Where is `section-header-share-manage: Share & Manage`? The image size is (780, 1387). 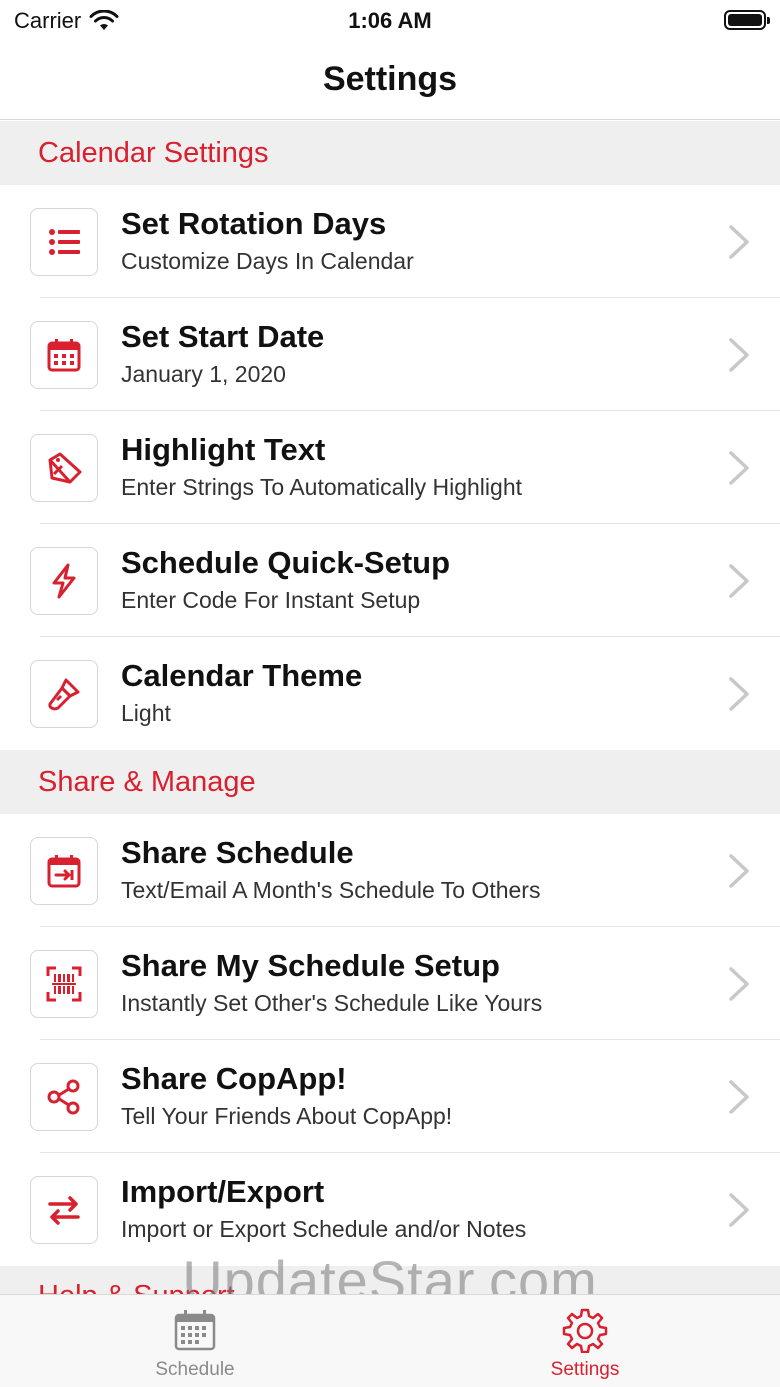
section-header-share-manage: Share & Manage is located at coordinates (390, 782).